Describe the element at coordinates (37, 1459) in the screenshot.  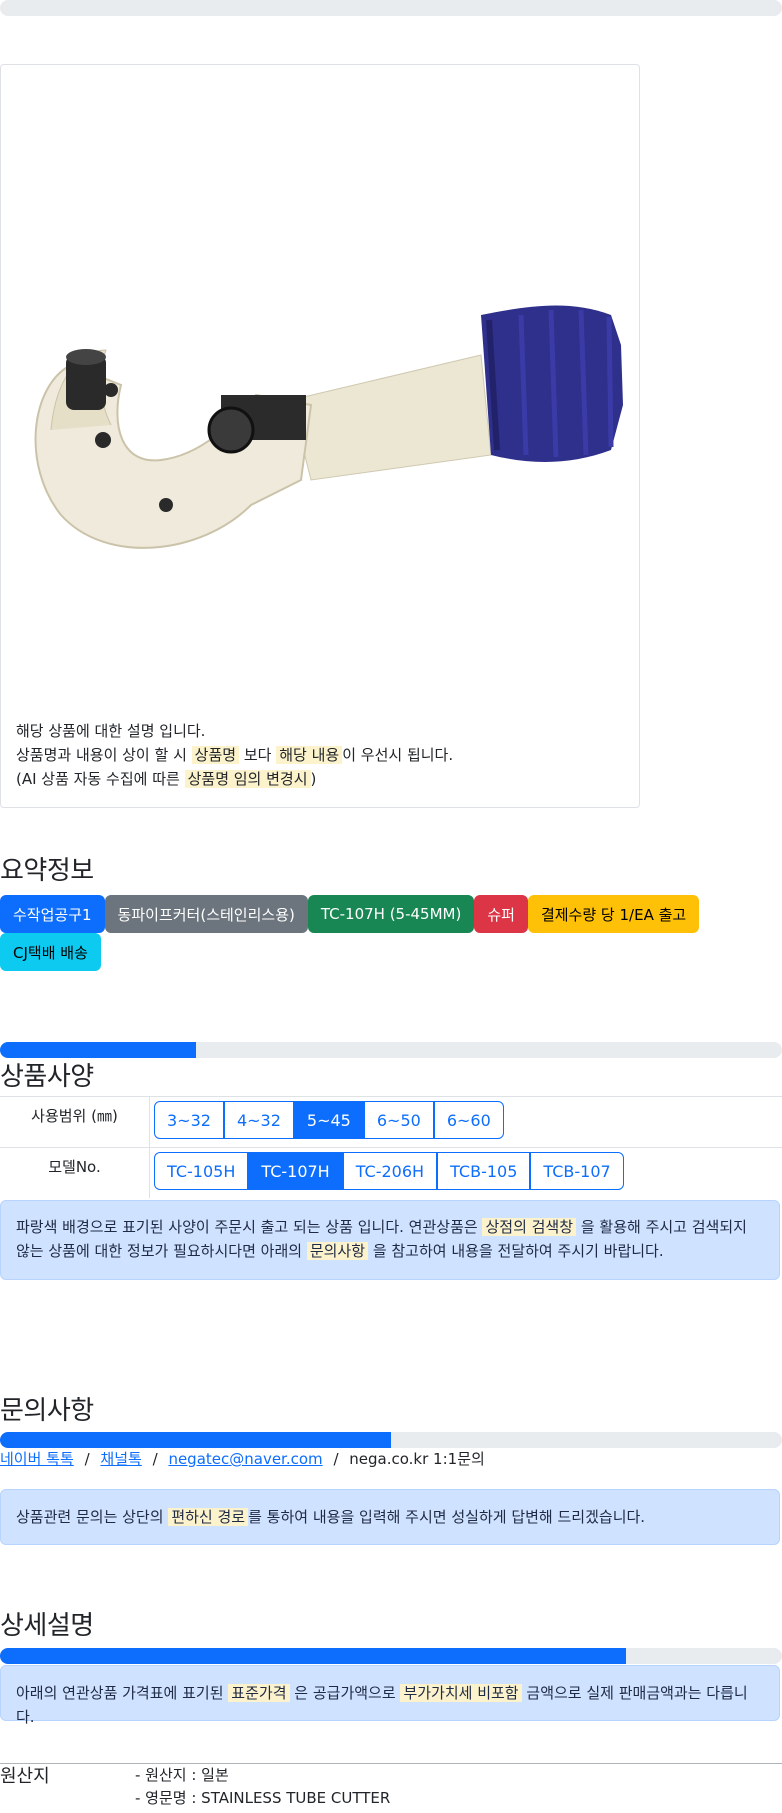
I see `naver-talk-link: 네이버 톡톡` at that location.